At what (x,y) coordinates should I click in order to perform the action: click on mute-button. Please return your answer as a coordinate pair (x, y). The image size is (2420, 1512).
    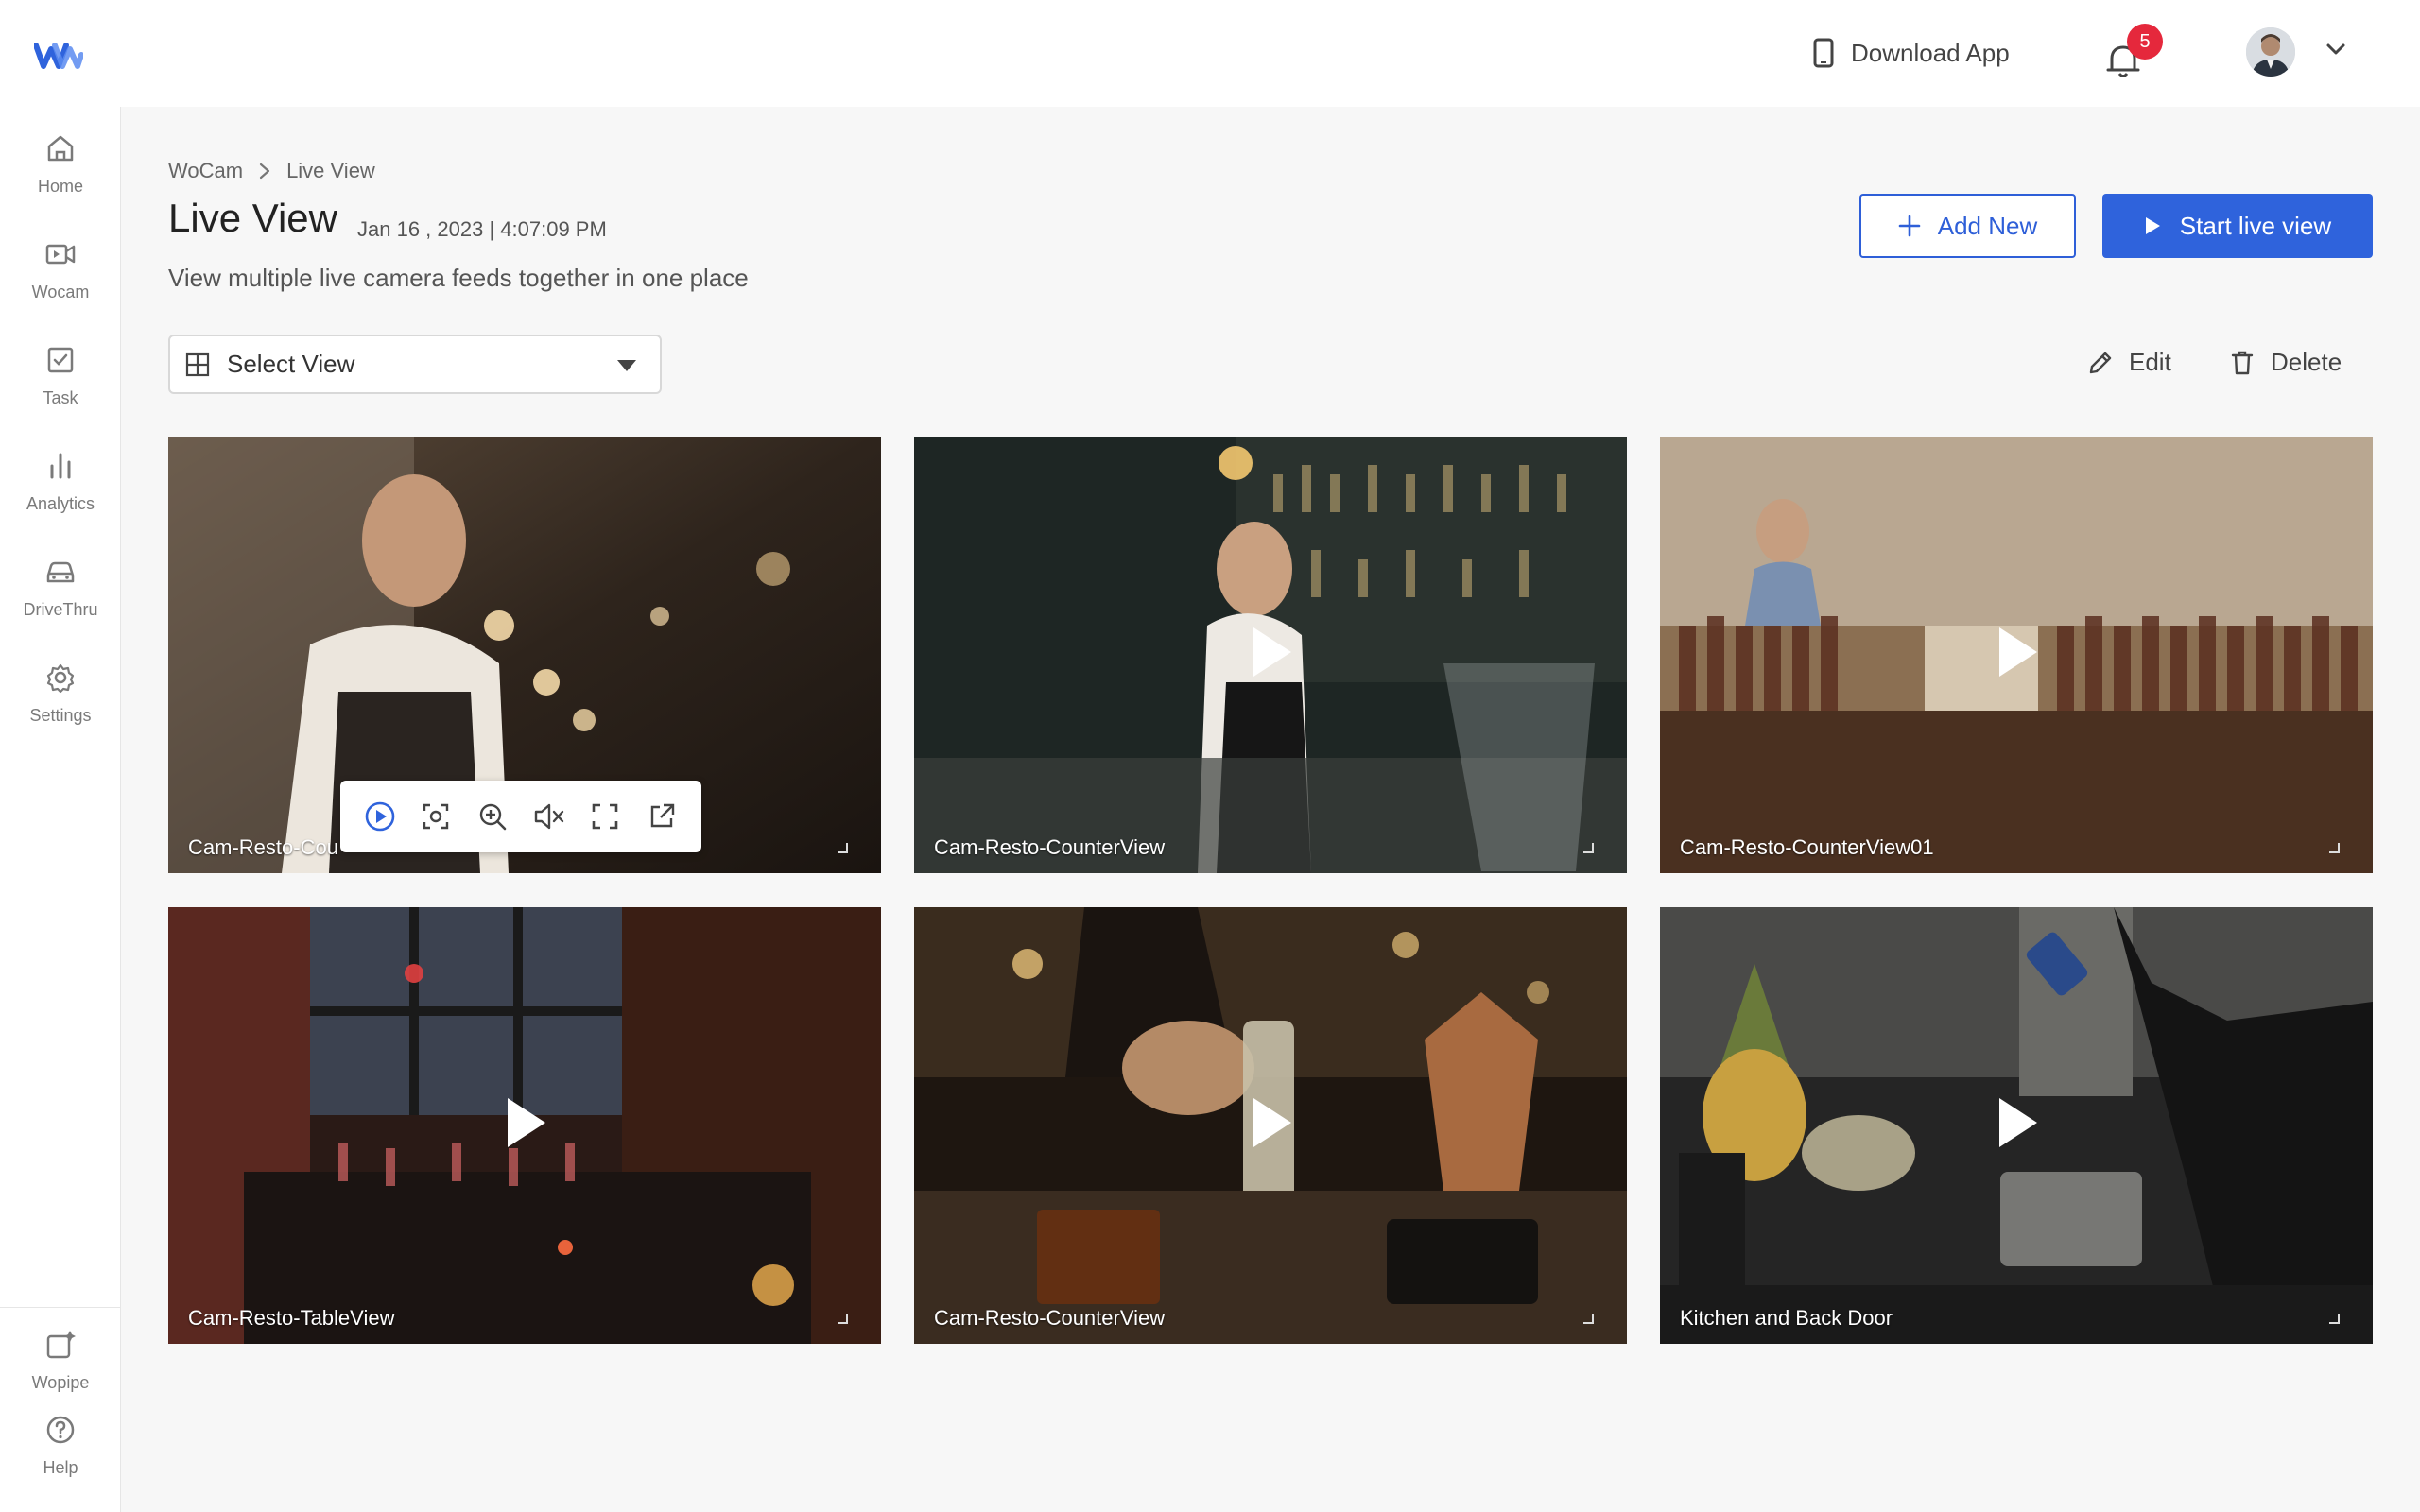
    Looking at the image, I should click on (549, 816).